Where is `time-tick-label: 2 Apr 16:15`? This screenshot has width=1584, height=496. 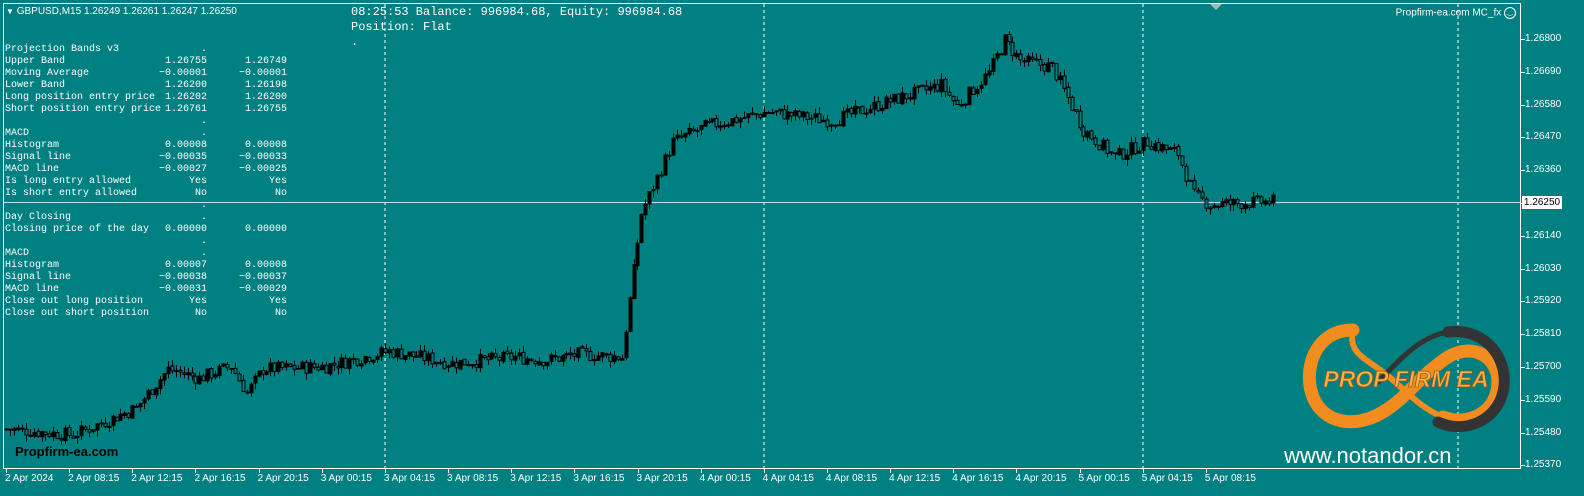 time-tick-label: 2 Apr 16:15 is located at coordinates (220, 478).